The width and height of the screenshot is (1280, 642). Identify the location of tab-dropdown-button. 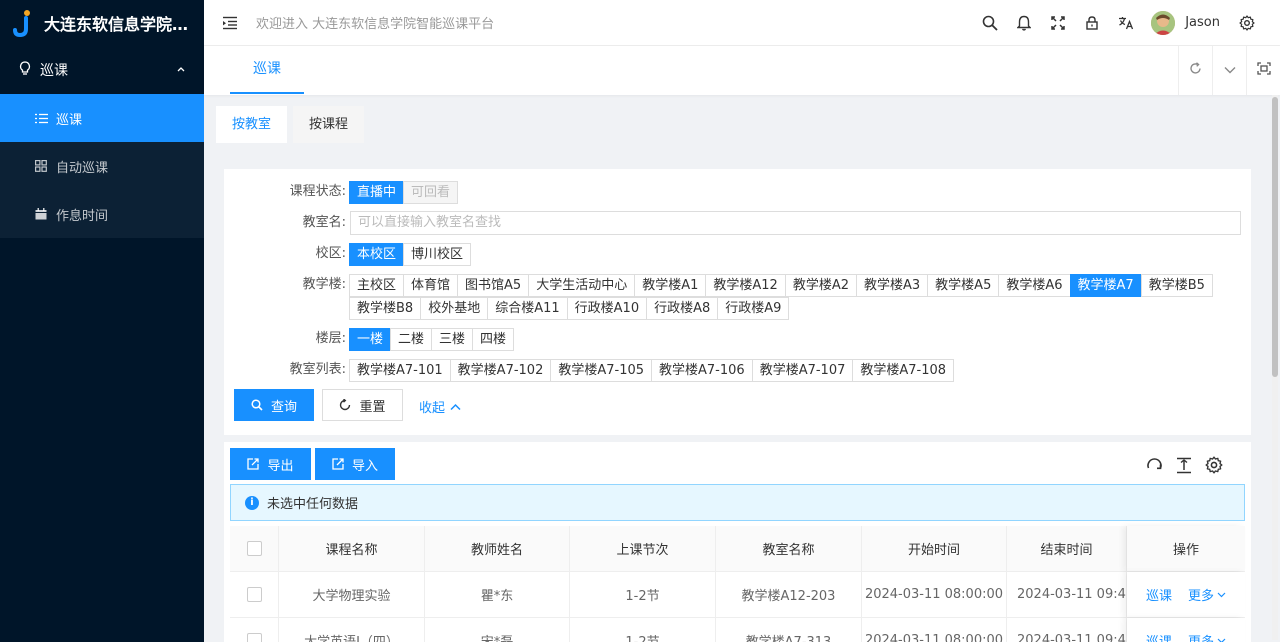
(1229, 70).